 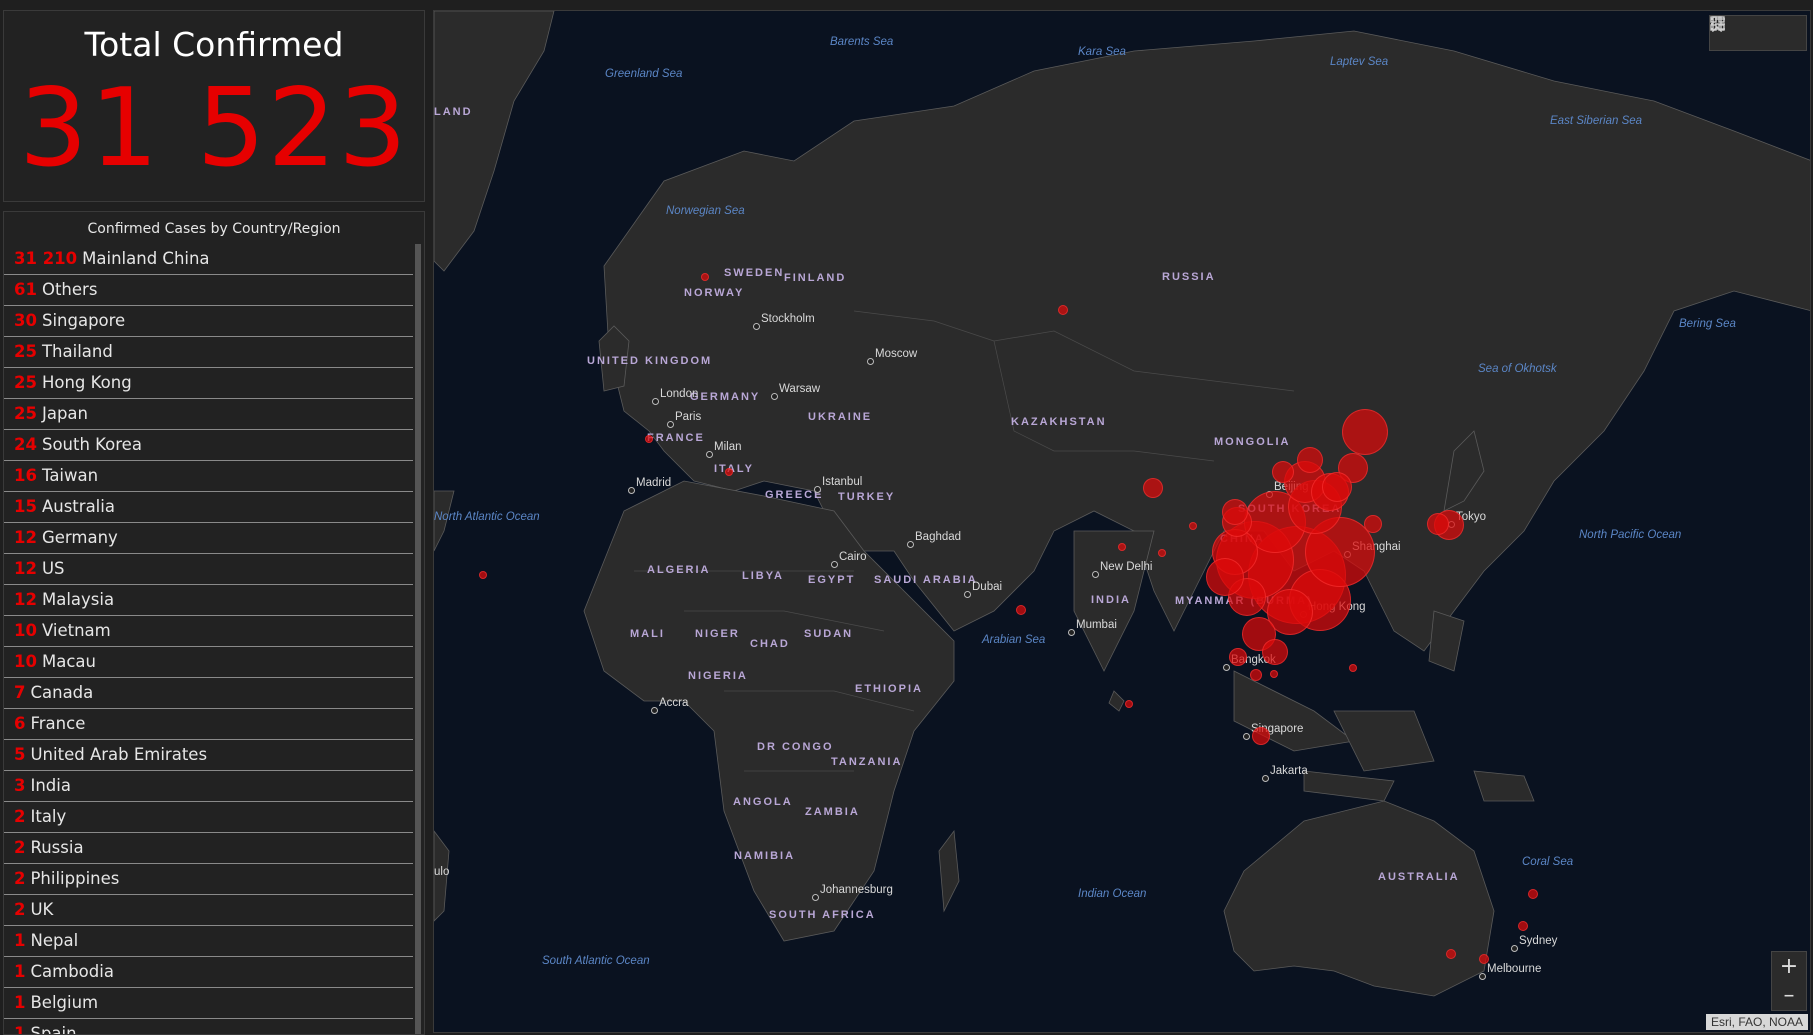 I want to click on country-count: 3, so click(x=20, y=785).